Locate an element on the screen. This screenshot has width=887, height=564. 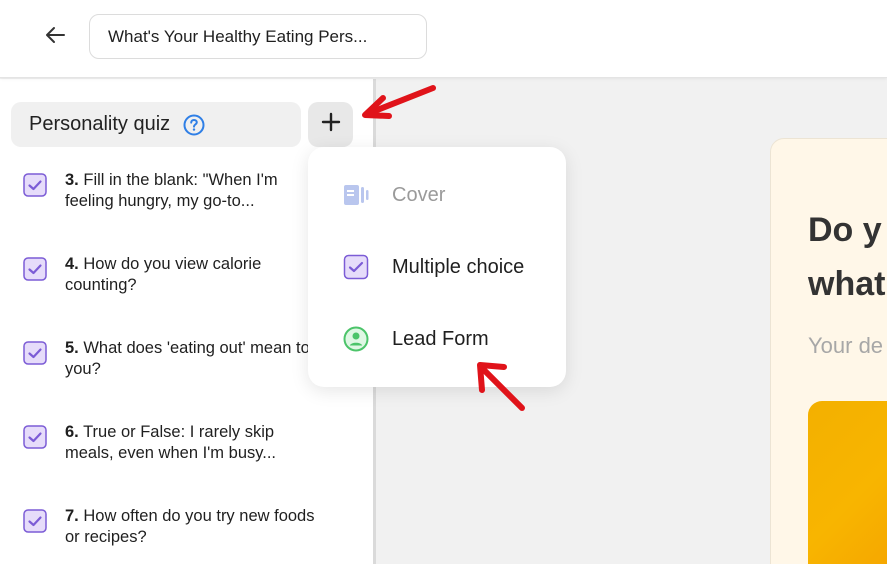
add-question-menu: Cover Multiple choice Lead Form is located at coordinates (437, 267).